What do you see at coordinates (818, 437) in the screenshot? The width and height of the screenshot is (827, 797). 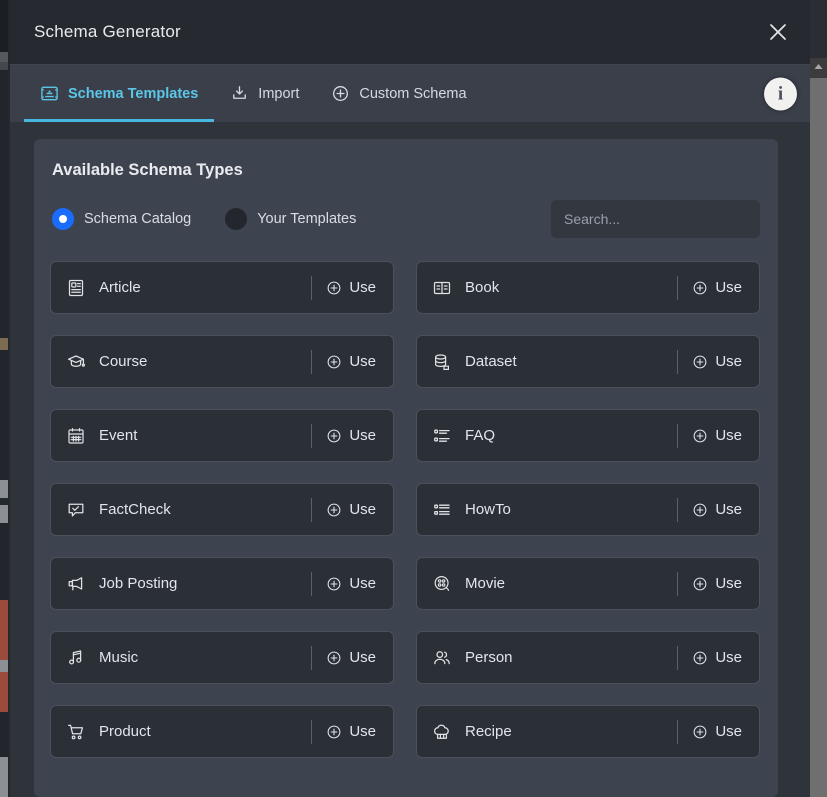 I see `scrollbar-thumb` at bounding box center [818, 437].